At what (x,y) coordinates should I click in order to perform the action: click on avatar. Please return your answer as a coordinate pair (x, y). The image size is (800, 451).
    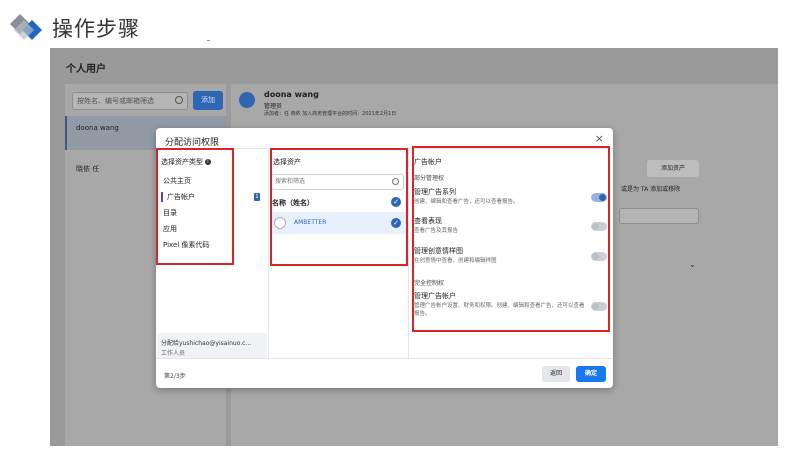
    Looking at the image, I should click on (247, 100).